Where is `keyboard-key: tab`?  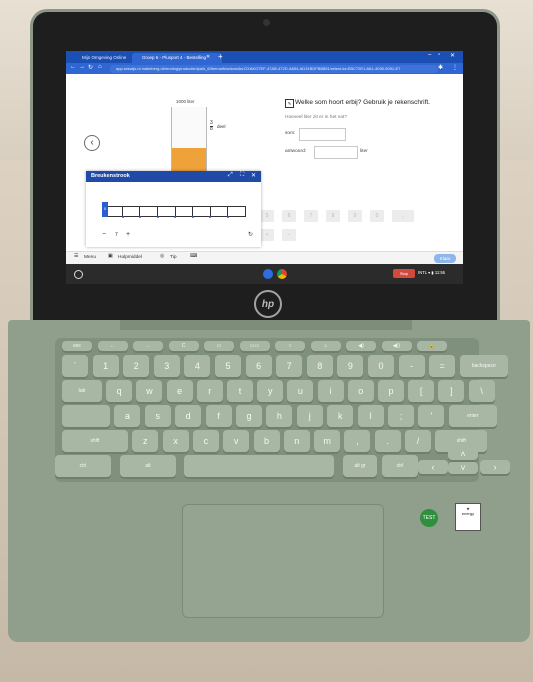
keyboard-key: tab is located at coordinates (82, 391).